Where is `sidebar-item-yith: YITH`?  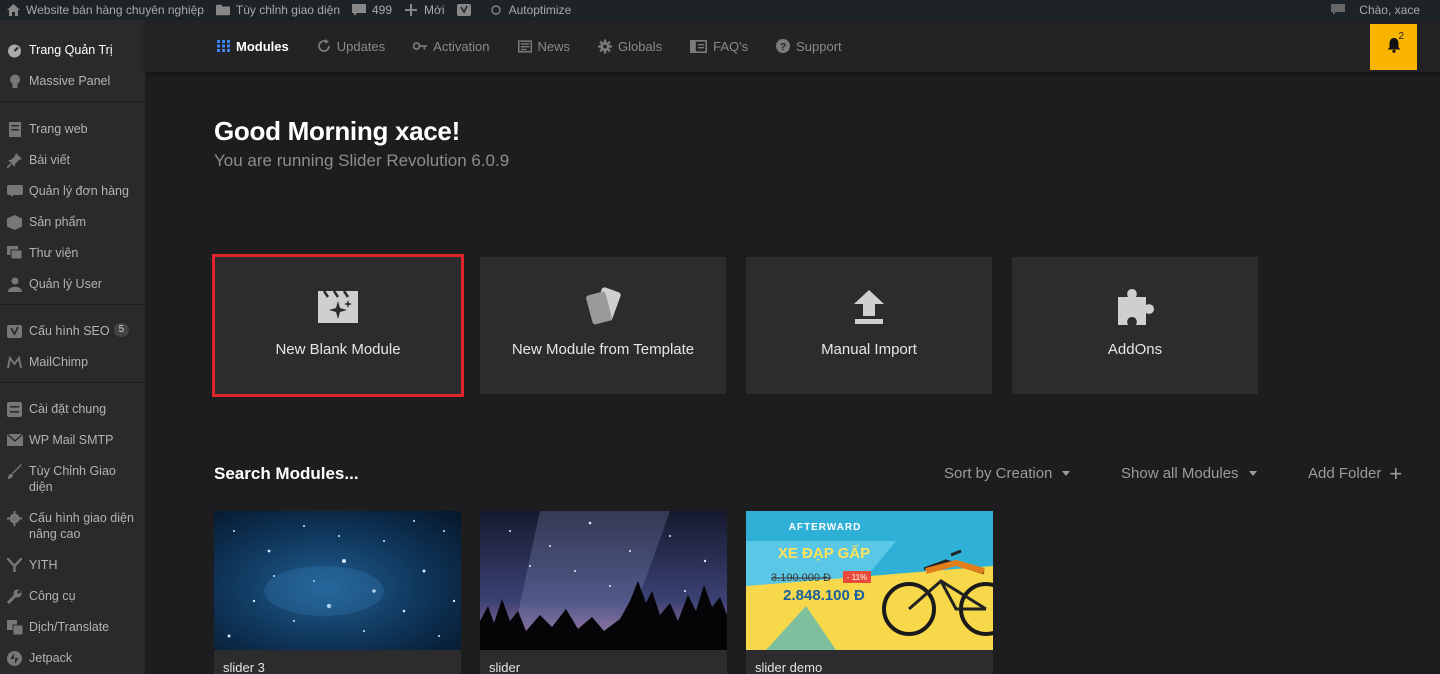 sidebar-item-yith: YITH is located at coordinates (72, 565).